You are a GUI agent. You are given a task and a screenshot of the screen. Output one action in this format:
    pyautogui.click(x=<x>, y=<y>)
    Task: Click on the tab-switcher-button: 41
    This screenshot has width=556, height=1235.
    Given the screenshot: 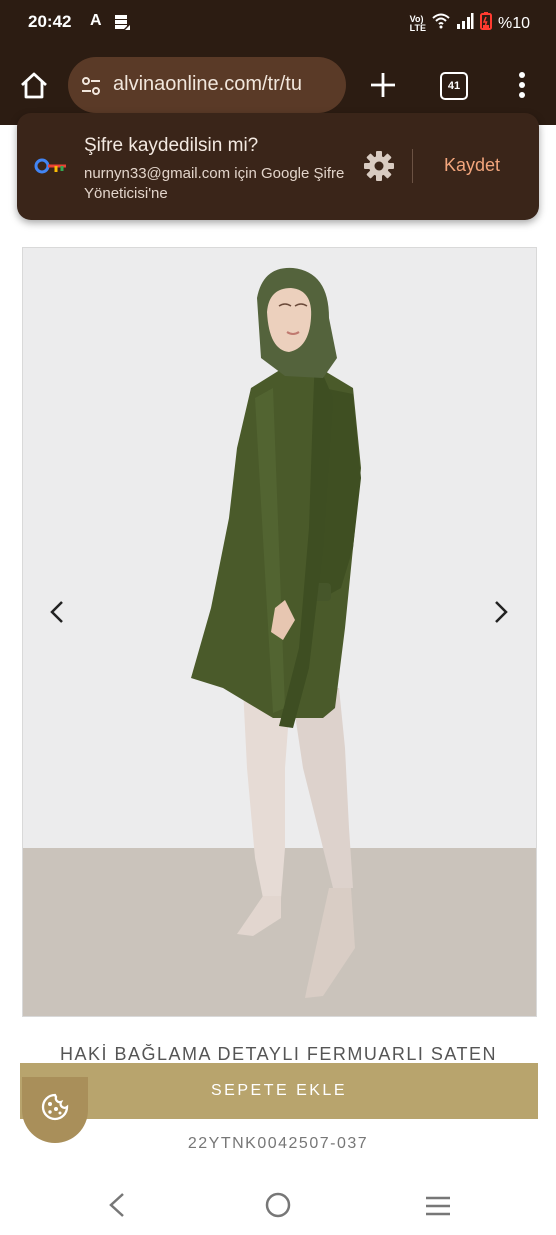 What is the action you would take?
    pyautogui.click(x=454, y=86)
    